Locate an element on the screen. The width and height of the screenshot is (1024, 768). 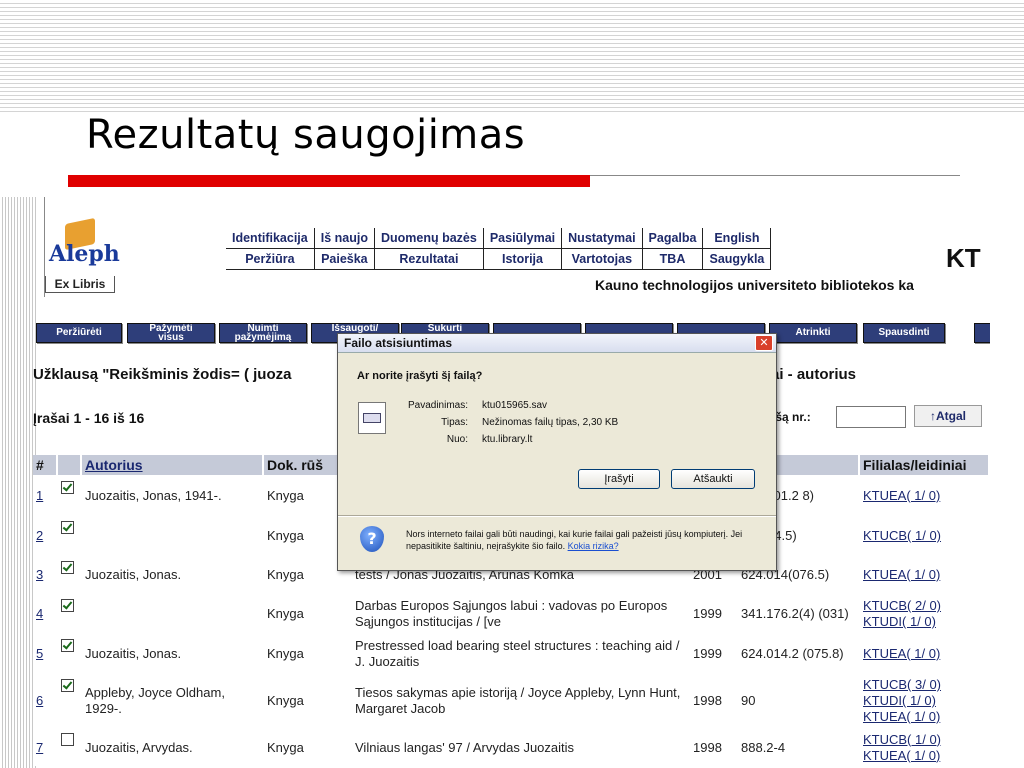
print-button: Spausdinti is located at coordinates (904, 333).